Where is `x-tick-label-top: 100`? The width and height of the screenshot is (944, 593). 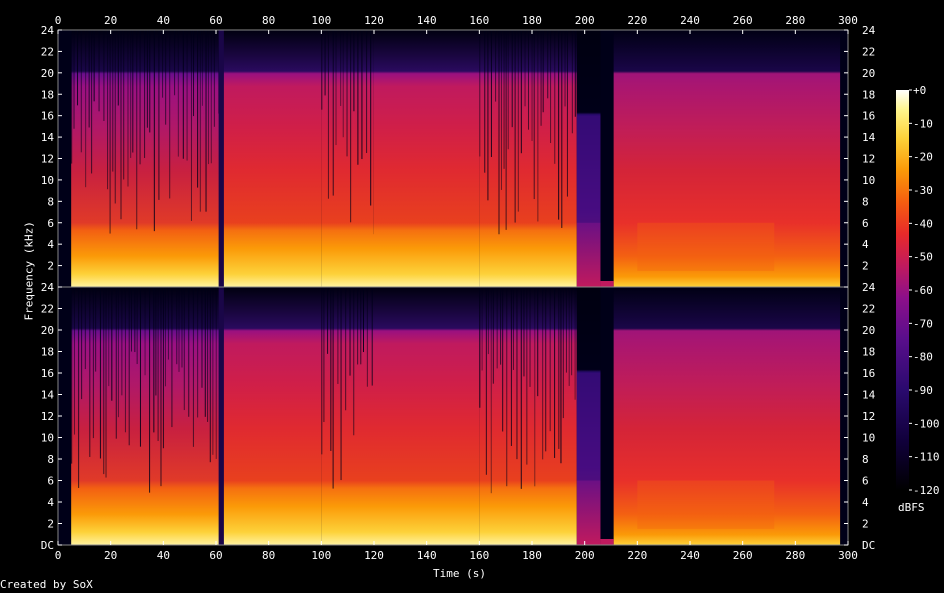 x-tick-label-top: 100 is located at coordinates (321, 20).